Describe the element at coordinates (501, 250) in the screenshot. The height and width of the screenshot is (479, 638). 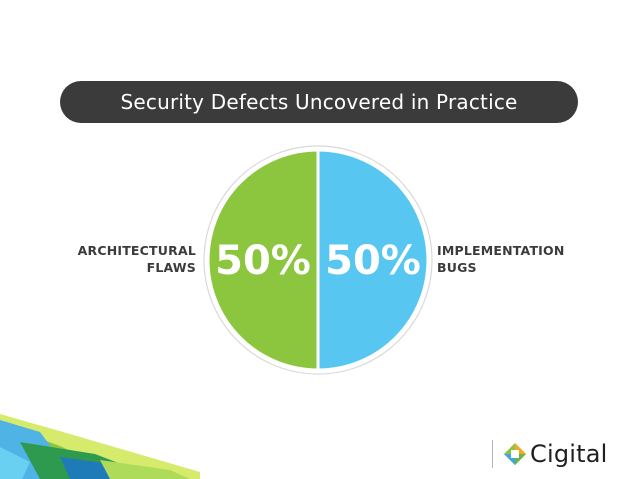
I see `slice-label-line: IMPLEMENTATION` at that location.